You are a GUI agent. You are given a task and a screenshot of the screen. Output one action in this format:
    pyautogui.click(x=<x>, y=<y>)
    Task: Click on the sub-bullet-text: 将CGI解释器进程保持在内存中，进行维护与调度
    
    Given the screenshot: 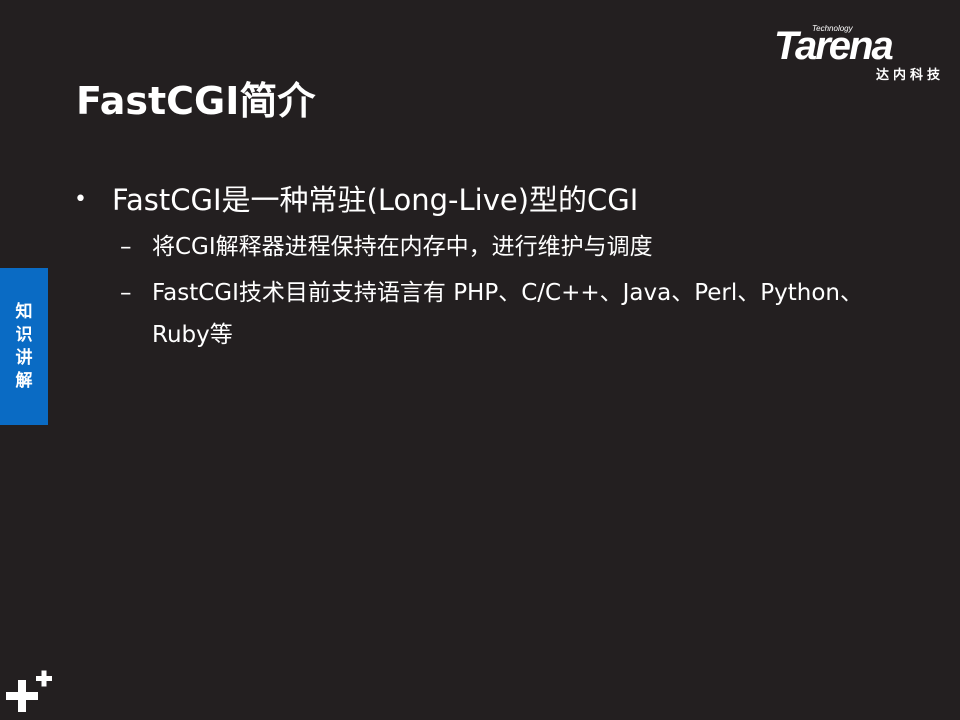 What is the action you would take?
    pyautogui.click(x=402, y=247)
    